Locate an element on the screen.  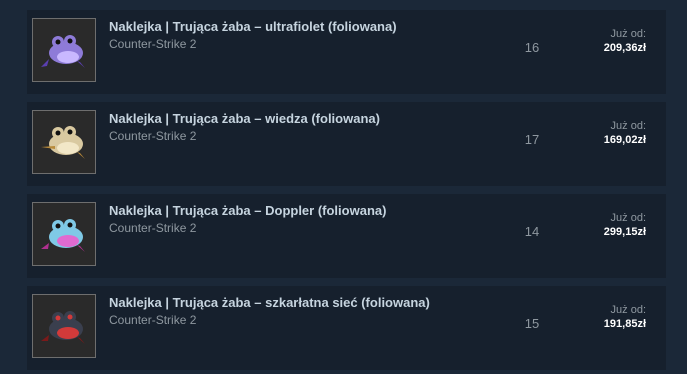
frog-sticker-crimson-web-icon is located at coordinates (63, 327).